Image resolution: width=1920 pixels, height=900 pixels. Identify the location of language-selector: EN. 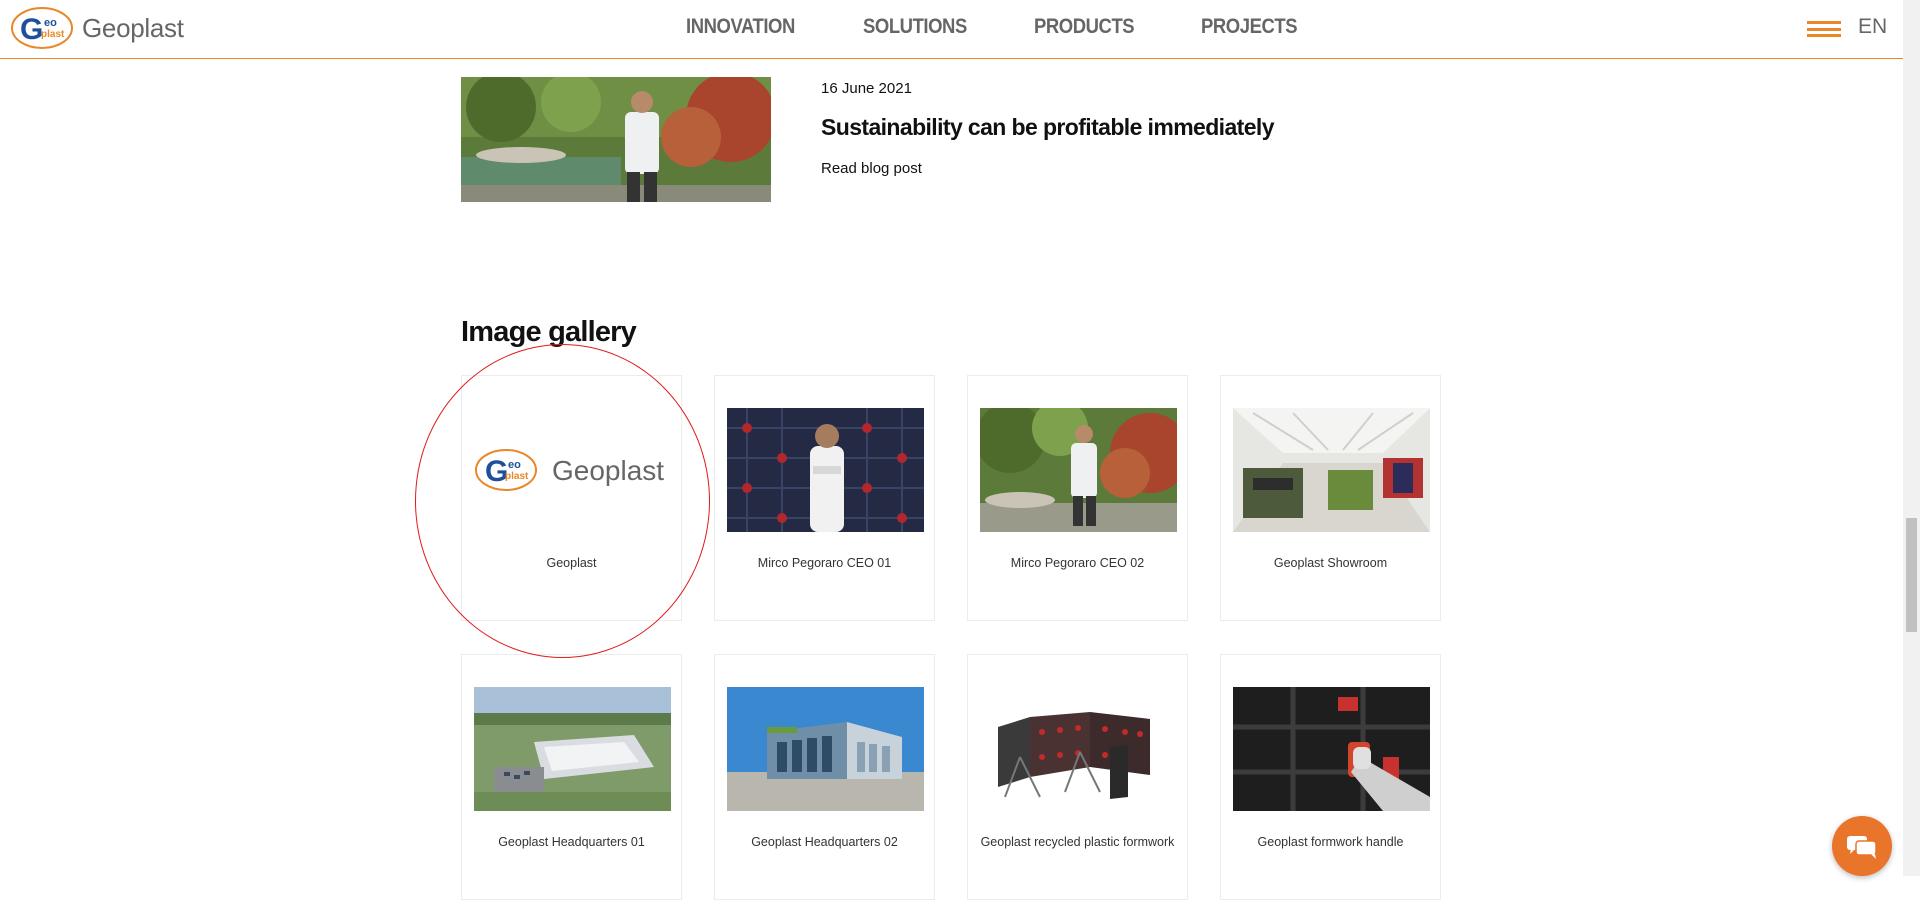
(1872, 27).